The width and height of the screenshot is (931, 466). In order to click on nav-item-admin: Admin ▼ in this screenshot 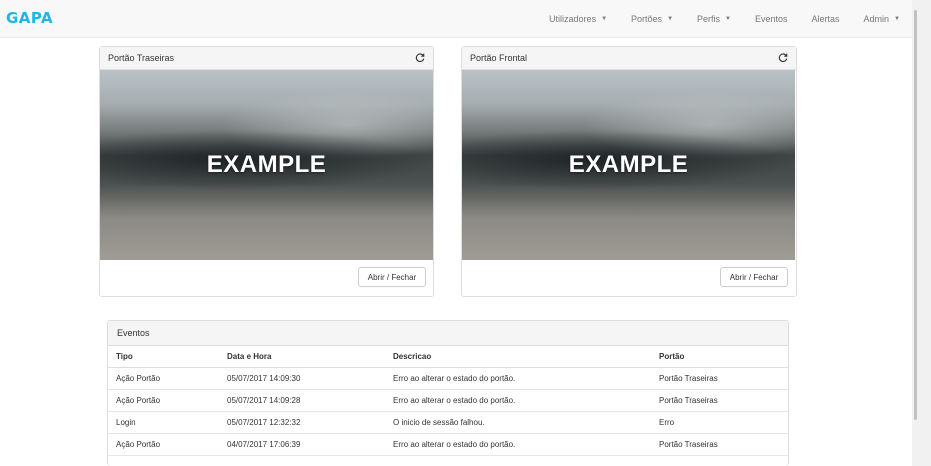, I will do `click(882, 18)`.